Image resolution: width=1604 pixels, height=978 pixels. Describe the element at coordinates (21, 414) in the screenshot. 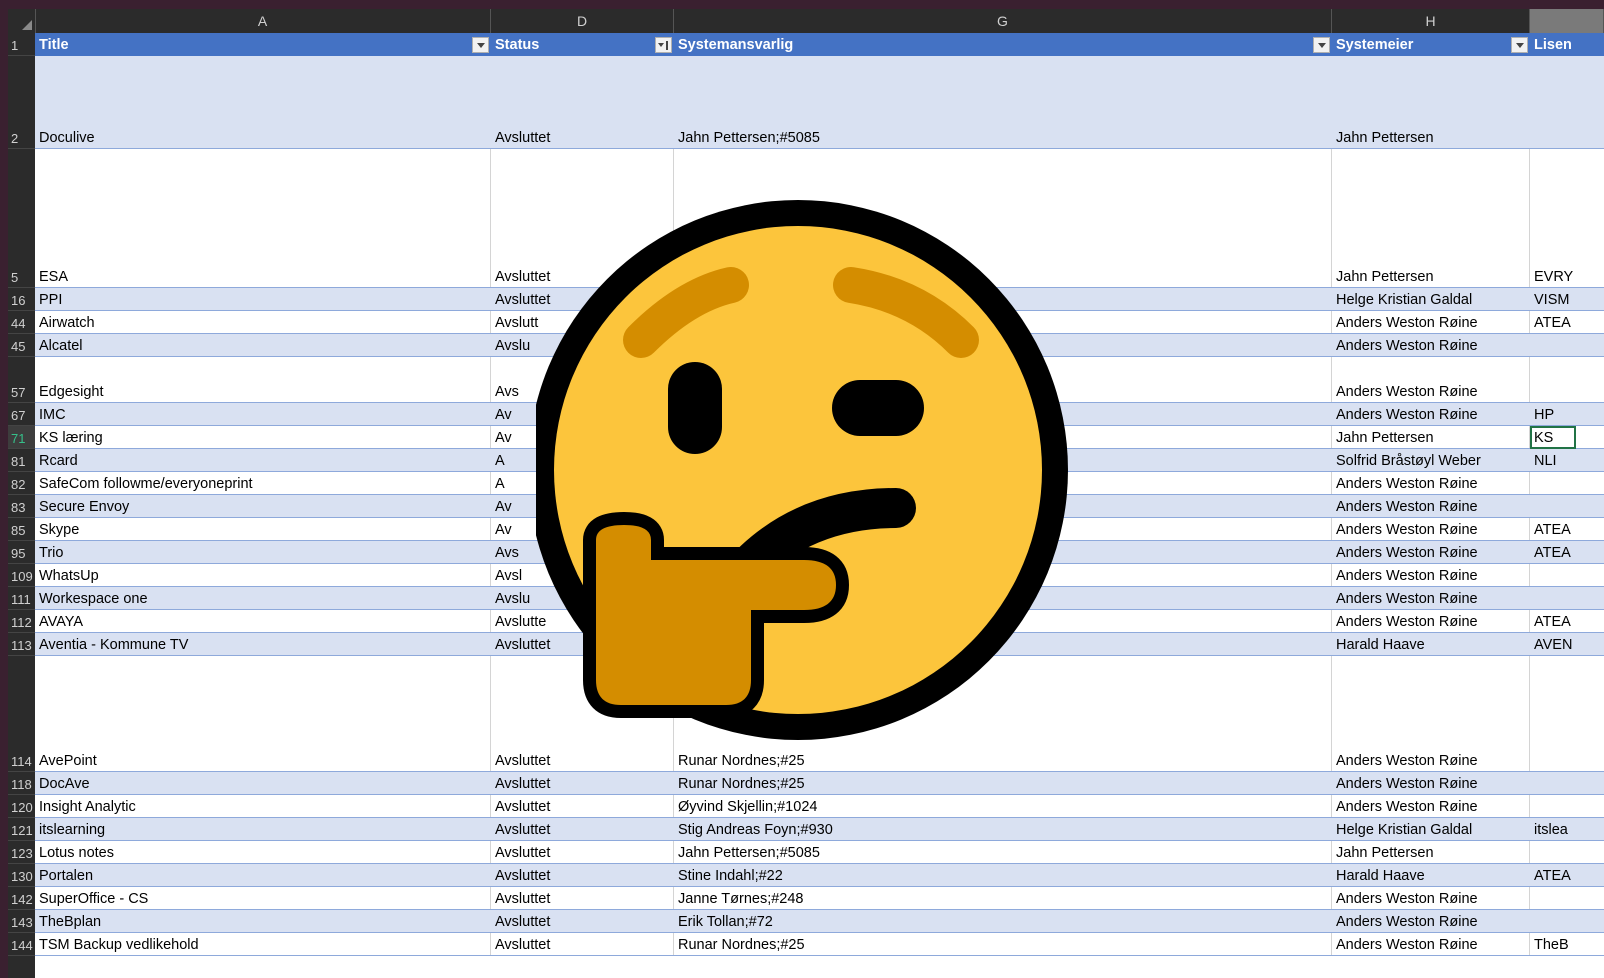

I see `row-number: 67` at that location.